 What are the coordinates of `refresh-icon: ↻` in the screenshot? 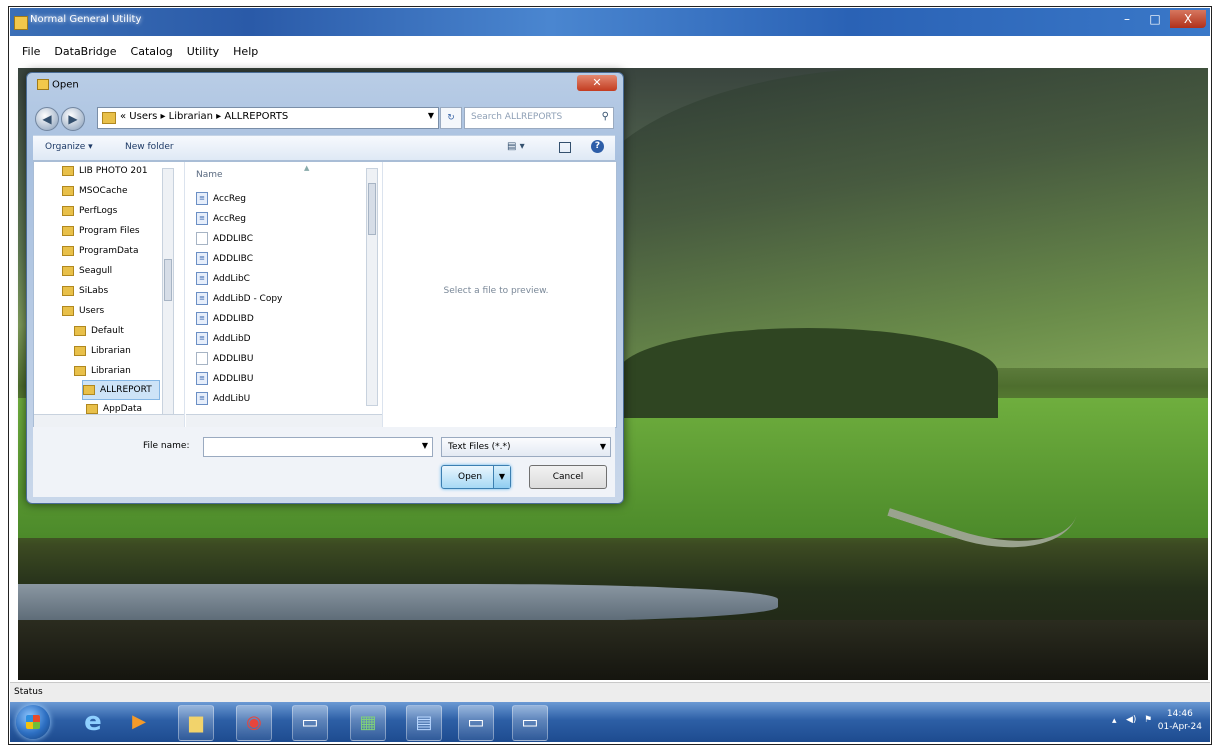 It's located at (451, 118).